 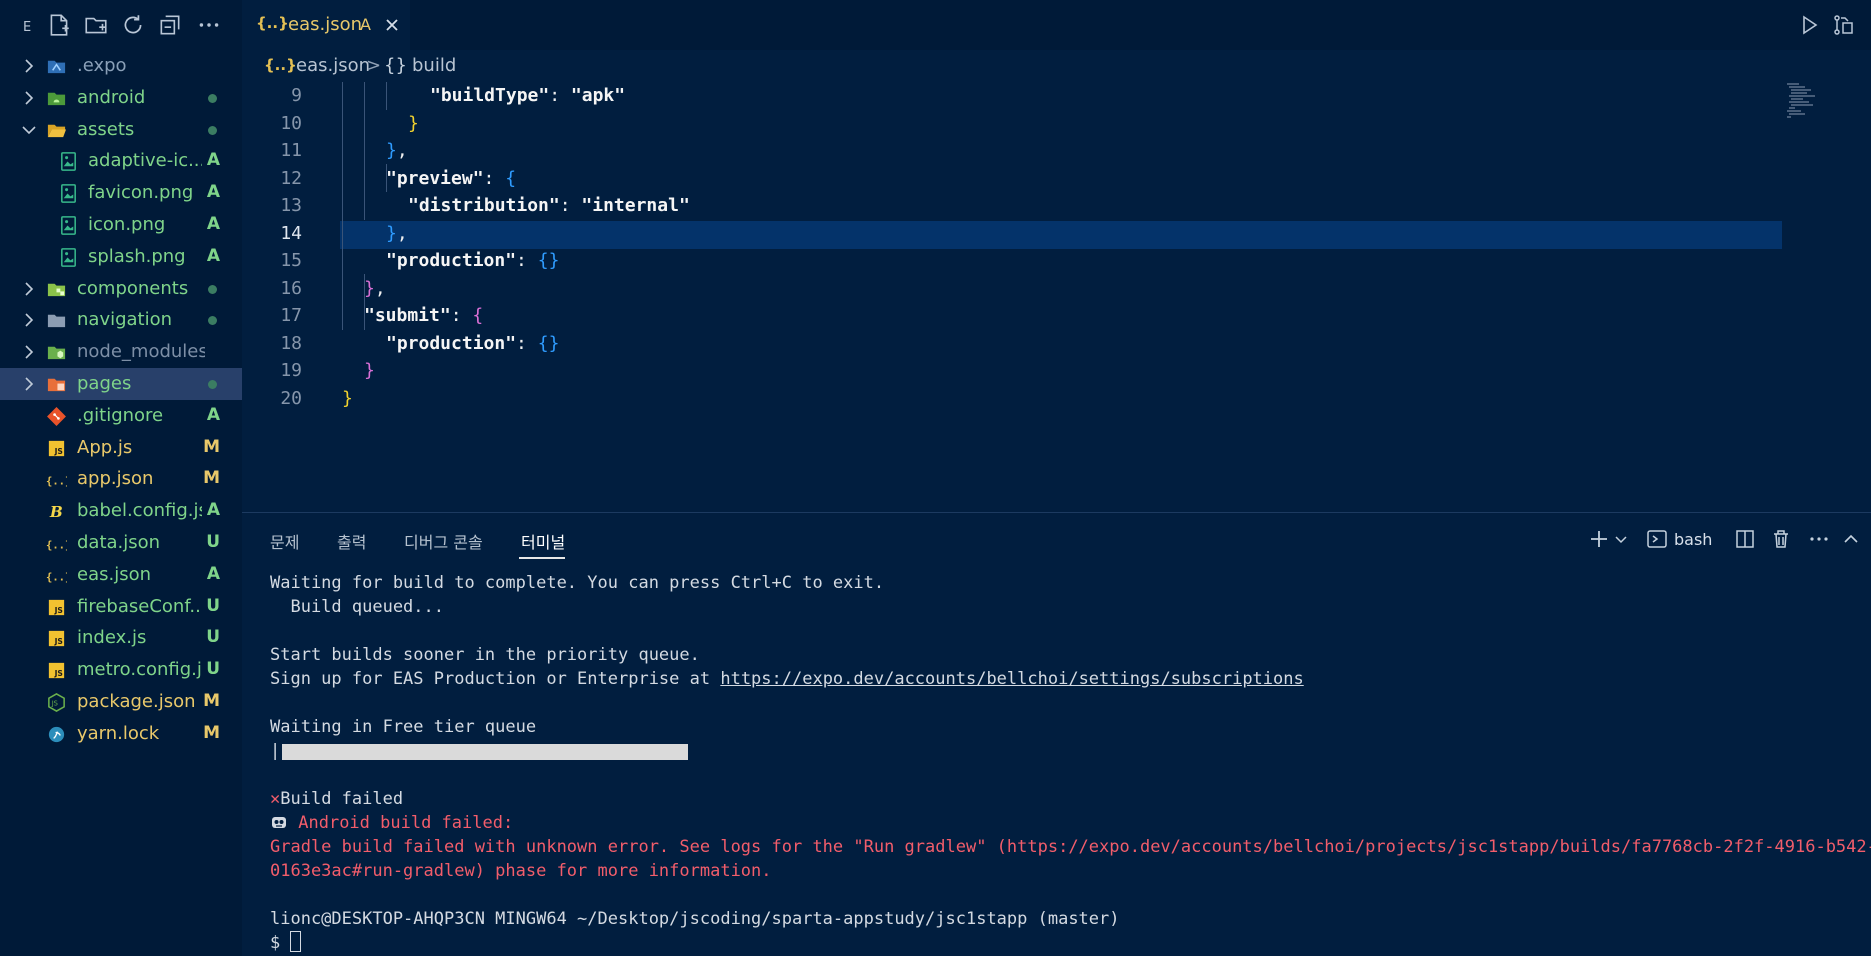 What do you see at coordinates (333, 65) in the screenshot?
I see `breadcrumb-file: eas.json` at bounding box center [333, 65].